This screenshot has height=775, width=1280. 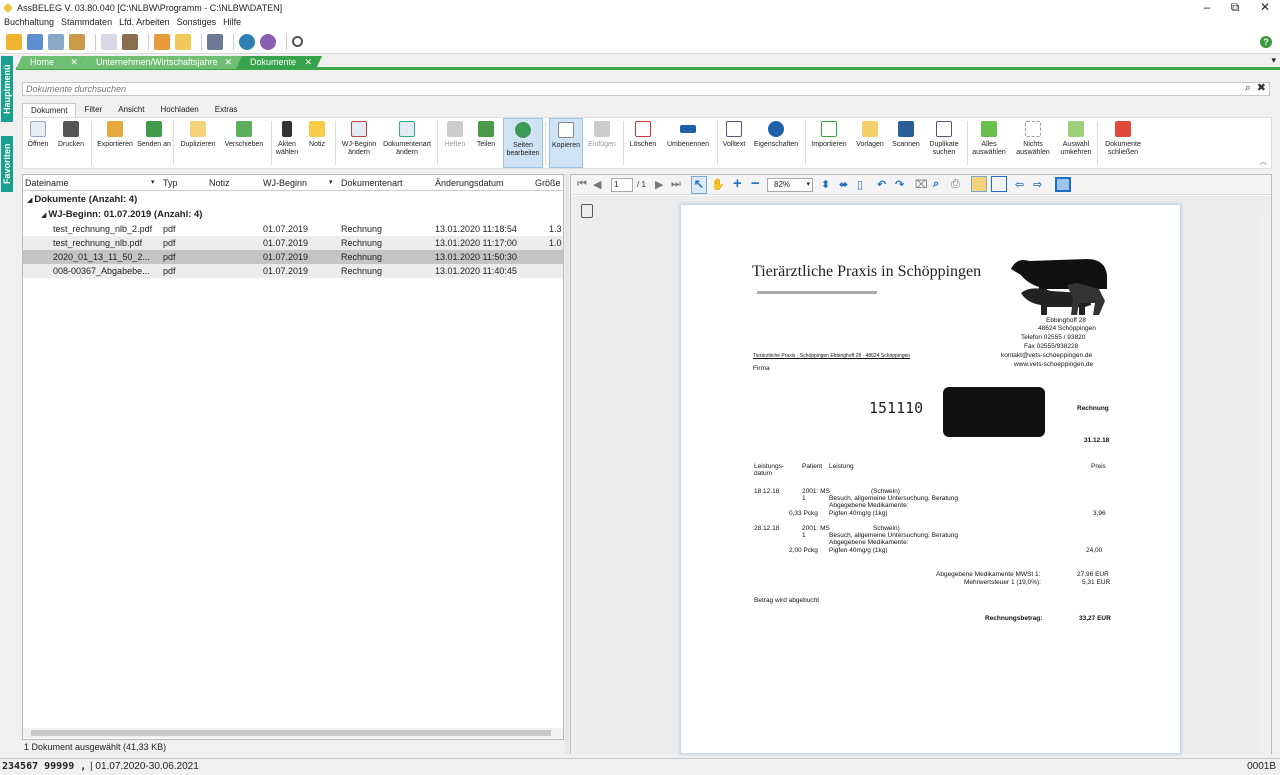 What do you see at coordinates (215, 41) in the screenshot?
I see `calculator-icon` at bounding box center [215, 41].